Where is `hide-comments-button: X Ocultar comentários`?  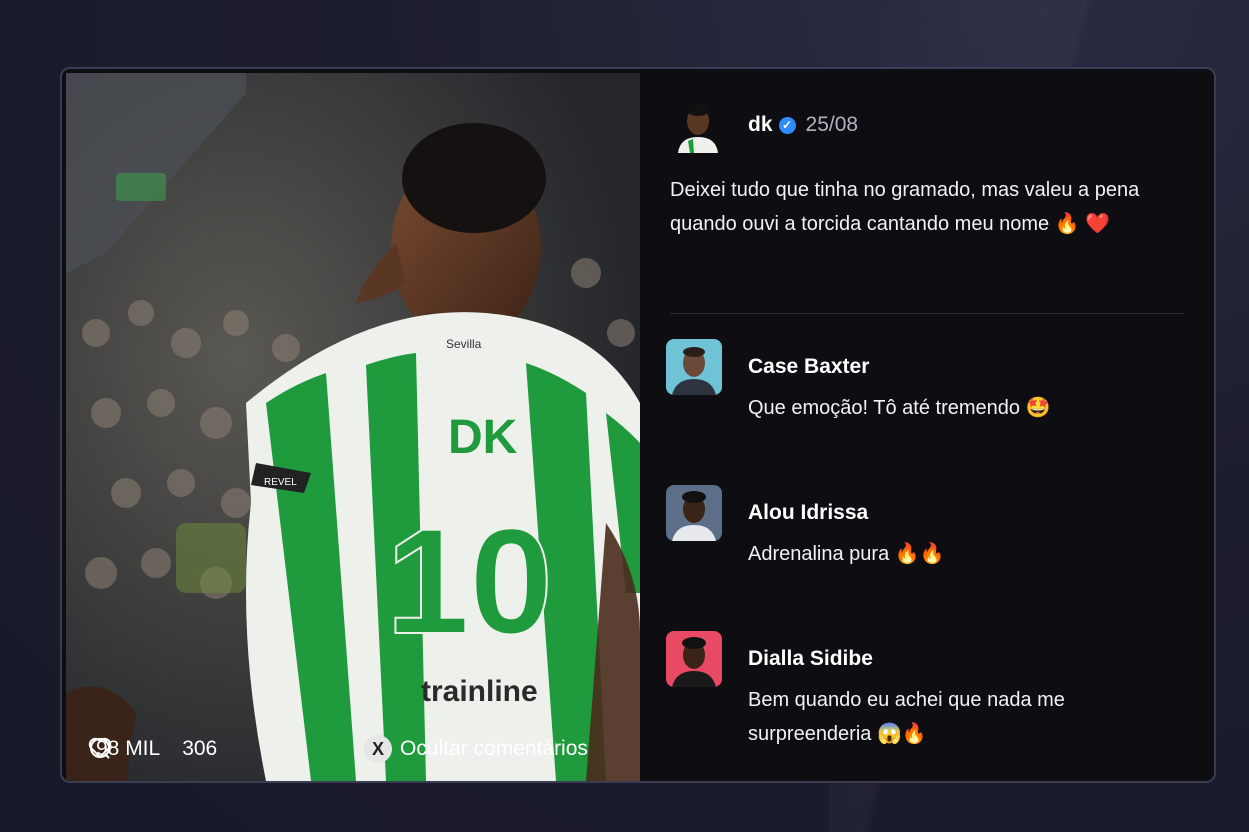 hide-comments-button: X Ocultar comentários is located at coordinates (476, 749).